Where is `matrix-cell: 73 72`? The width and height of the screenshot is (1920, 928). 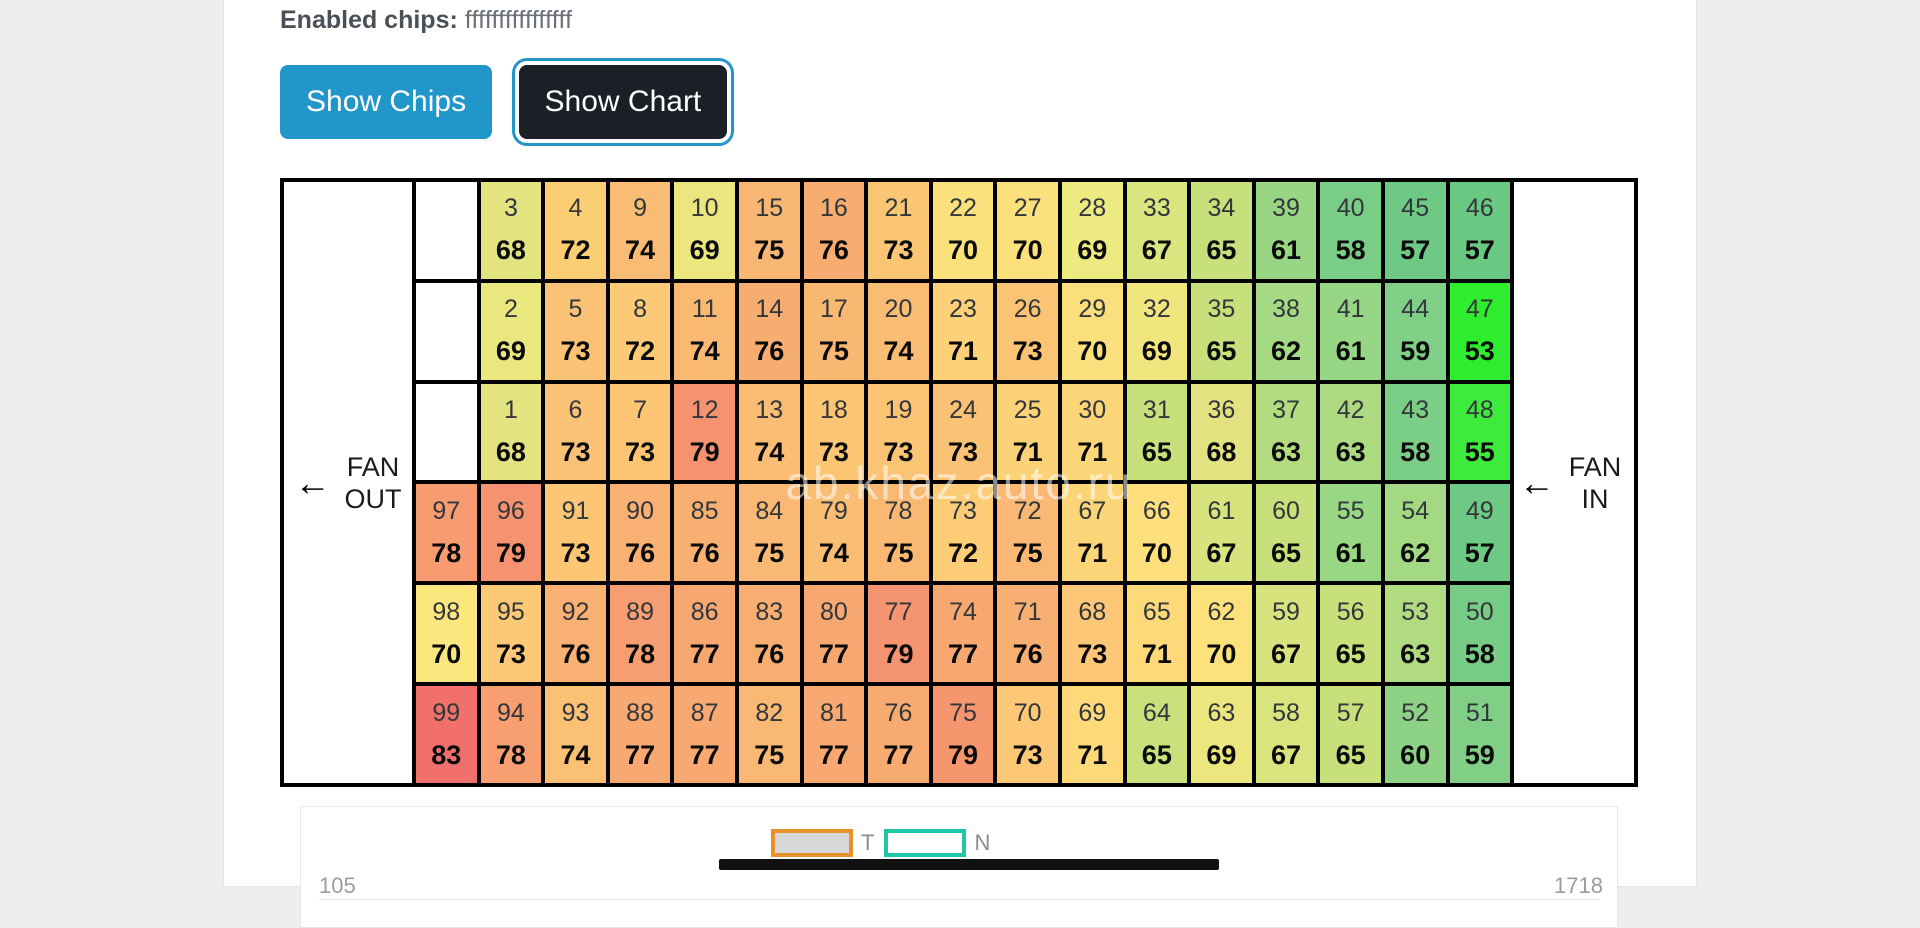 matrix-cell: 73 72 is located at coordinates (961, 533).